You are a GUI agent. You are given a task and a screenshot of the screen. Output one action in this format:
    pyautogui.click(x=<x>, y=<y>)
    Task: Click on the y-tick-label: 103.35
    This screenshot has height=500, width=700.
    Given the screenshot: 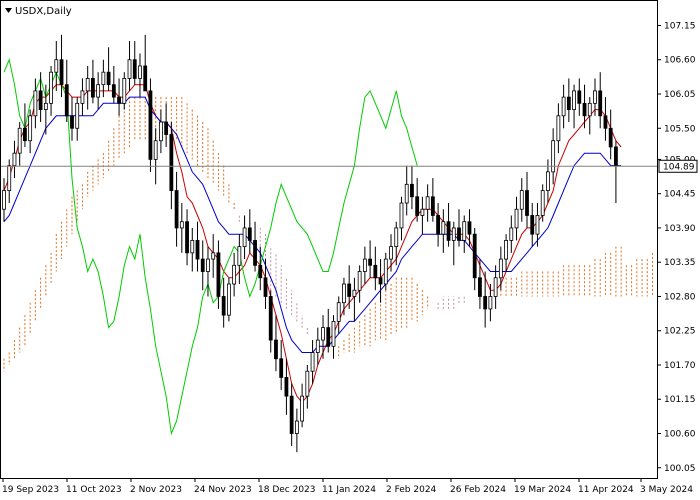 What is the action you would take?
    pyautogui.click(x=680, y=263)
    